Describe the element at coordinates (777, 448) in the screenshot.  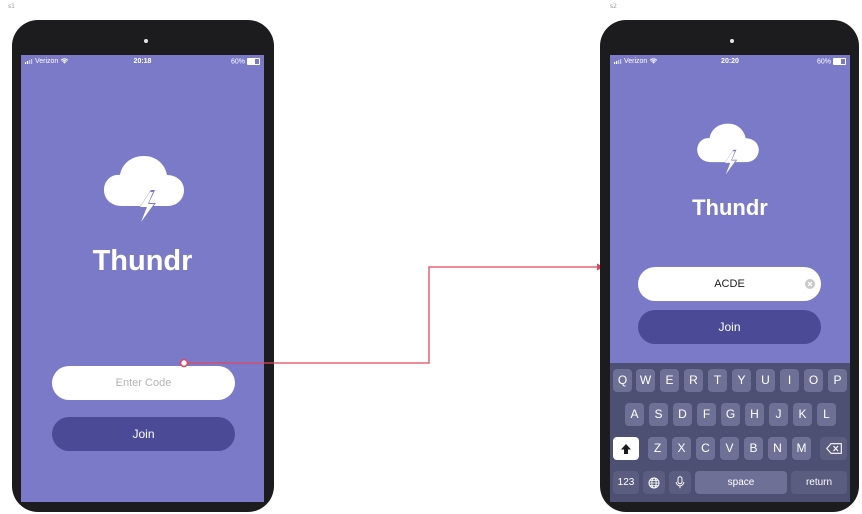
I see `key-n: N` at that location.